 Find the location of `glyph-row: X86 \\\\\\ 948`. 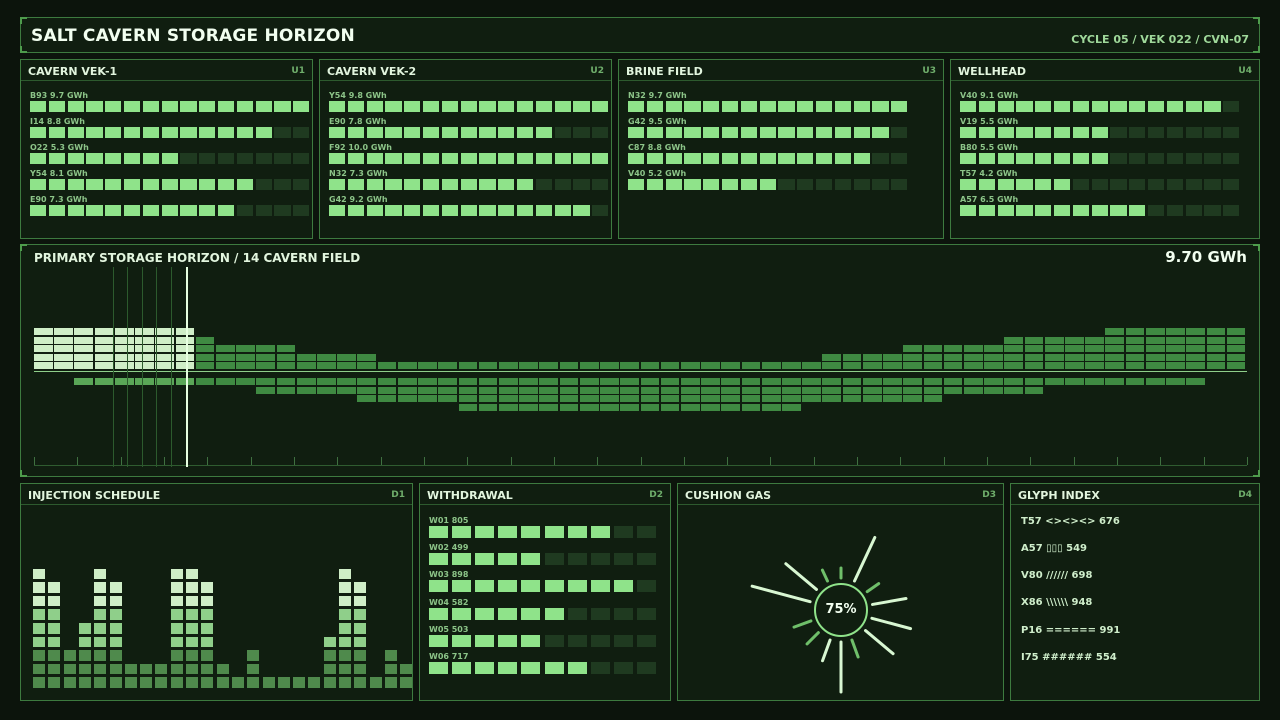

glyph-row: X86 \\\\\\ 948 is located at coordinates (1057, 602).